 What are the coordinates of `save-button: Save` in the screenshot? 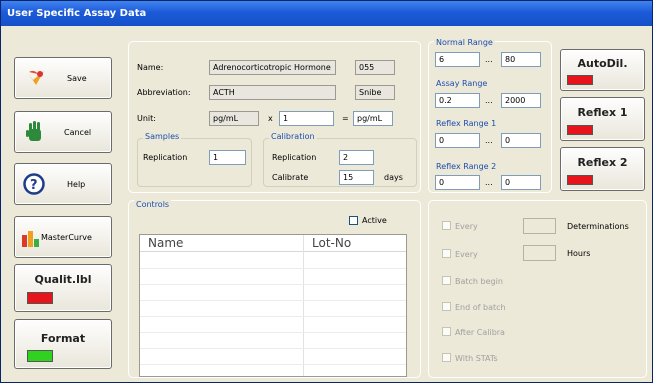 It's located at (63, 78).